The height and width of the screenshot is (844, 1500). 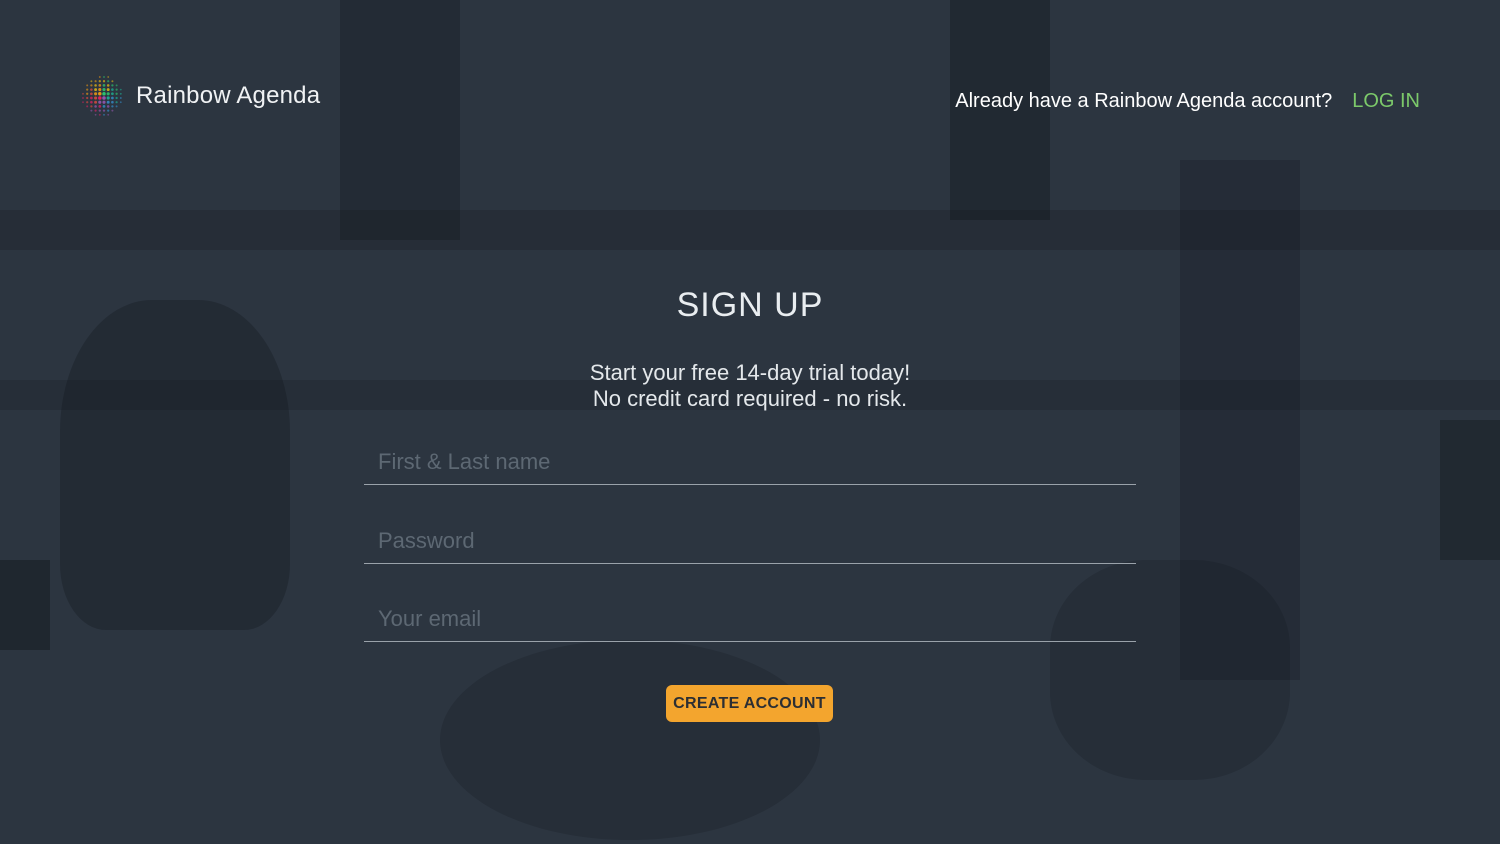 I want to click on login-link: LOG IN, so click(x=1386, y=101).